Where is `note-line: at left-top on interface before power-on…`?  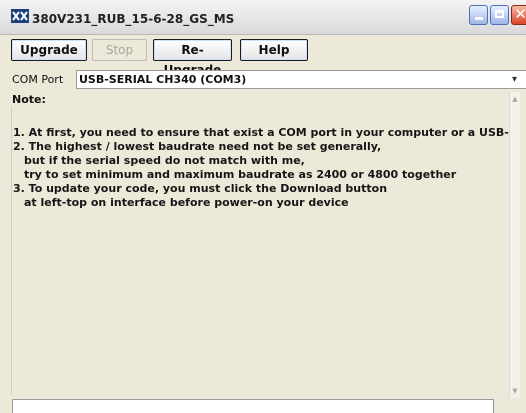
note-line: at left-top on interface before power-on… is located at coordinates (186, 202).